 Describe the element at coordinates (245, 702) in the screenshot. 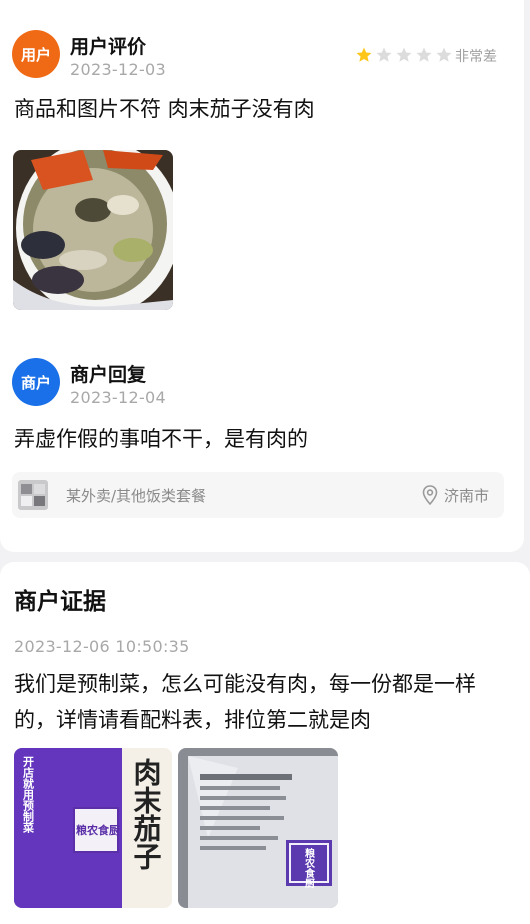

I see `evidence-text: 我们是预制菜，怎么可能没有肉，每一份都是一样的，详情请看配料表，排位第二就是肉` at that location.